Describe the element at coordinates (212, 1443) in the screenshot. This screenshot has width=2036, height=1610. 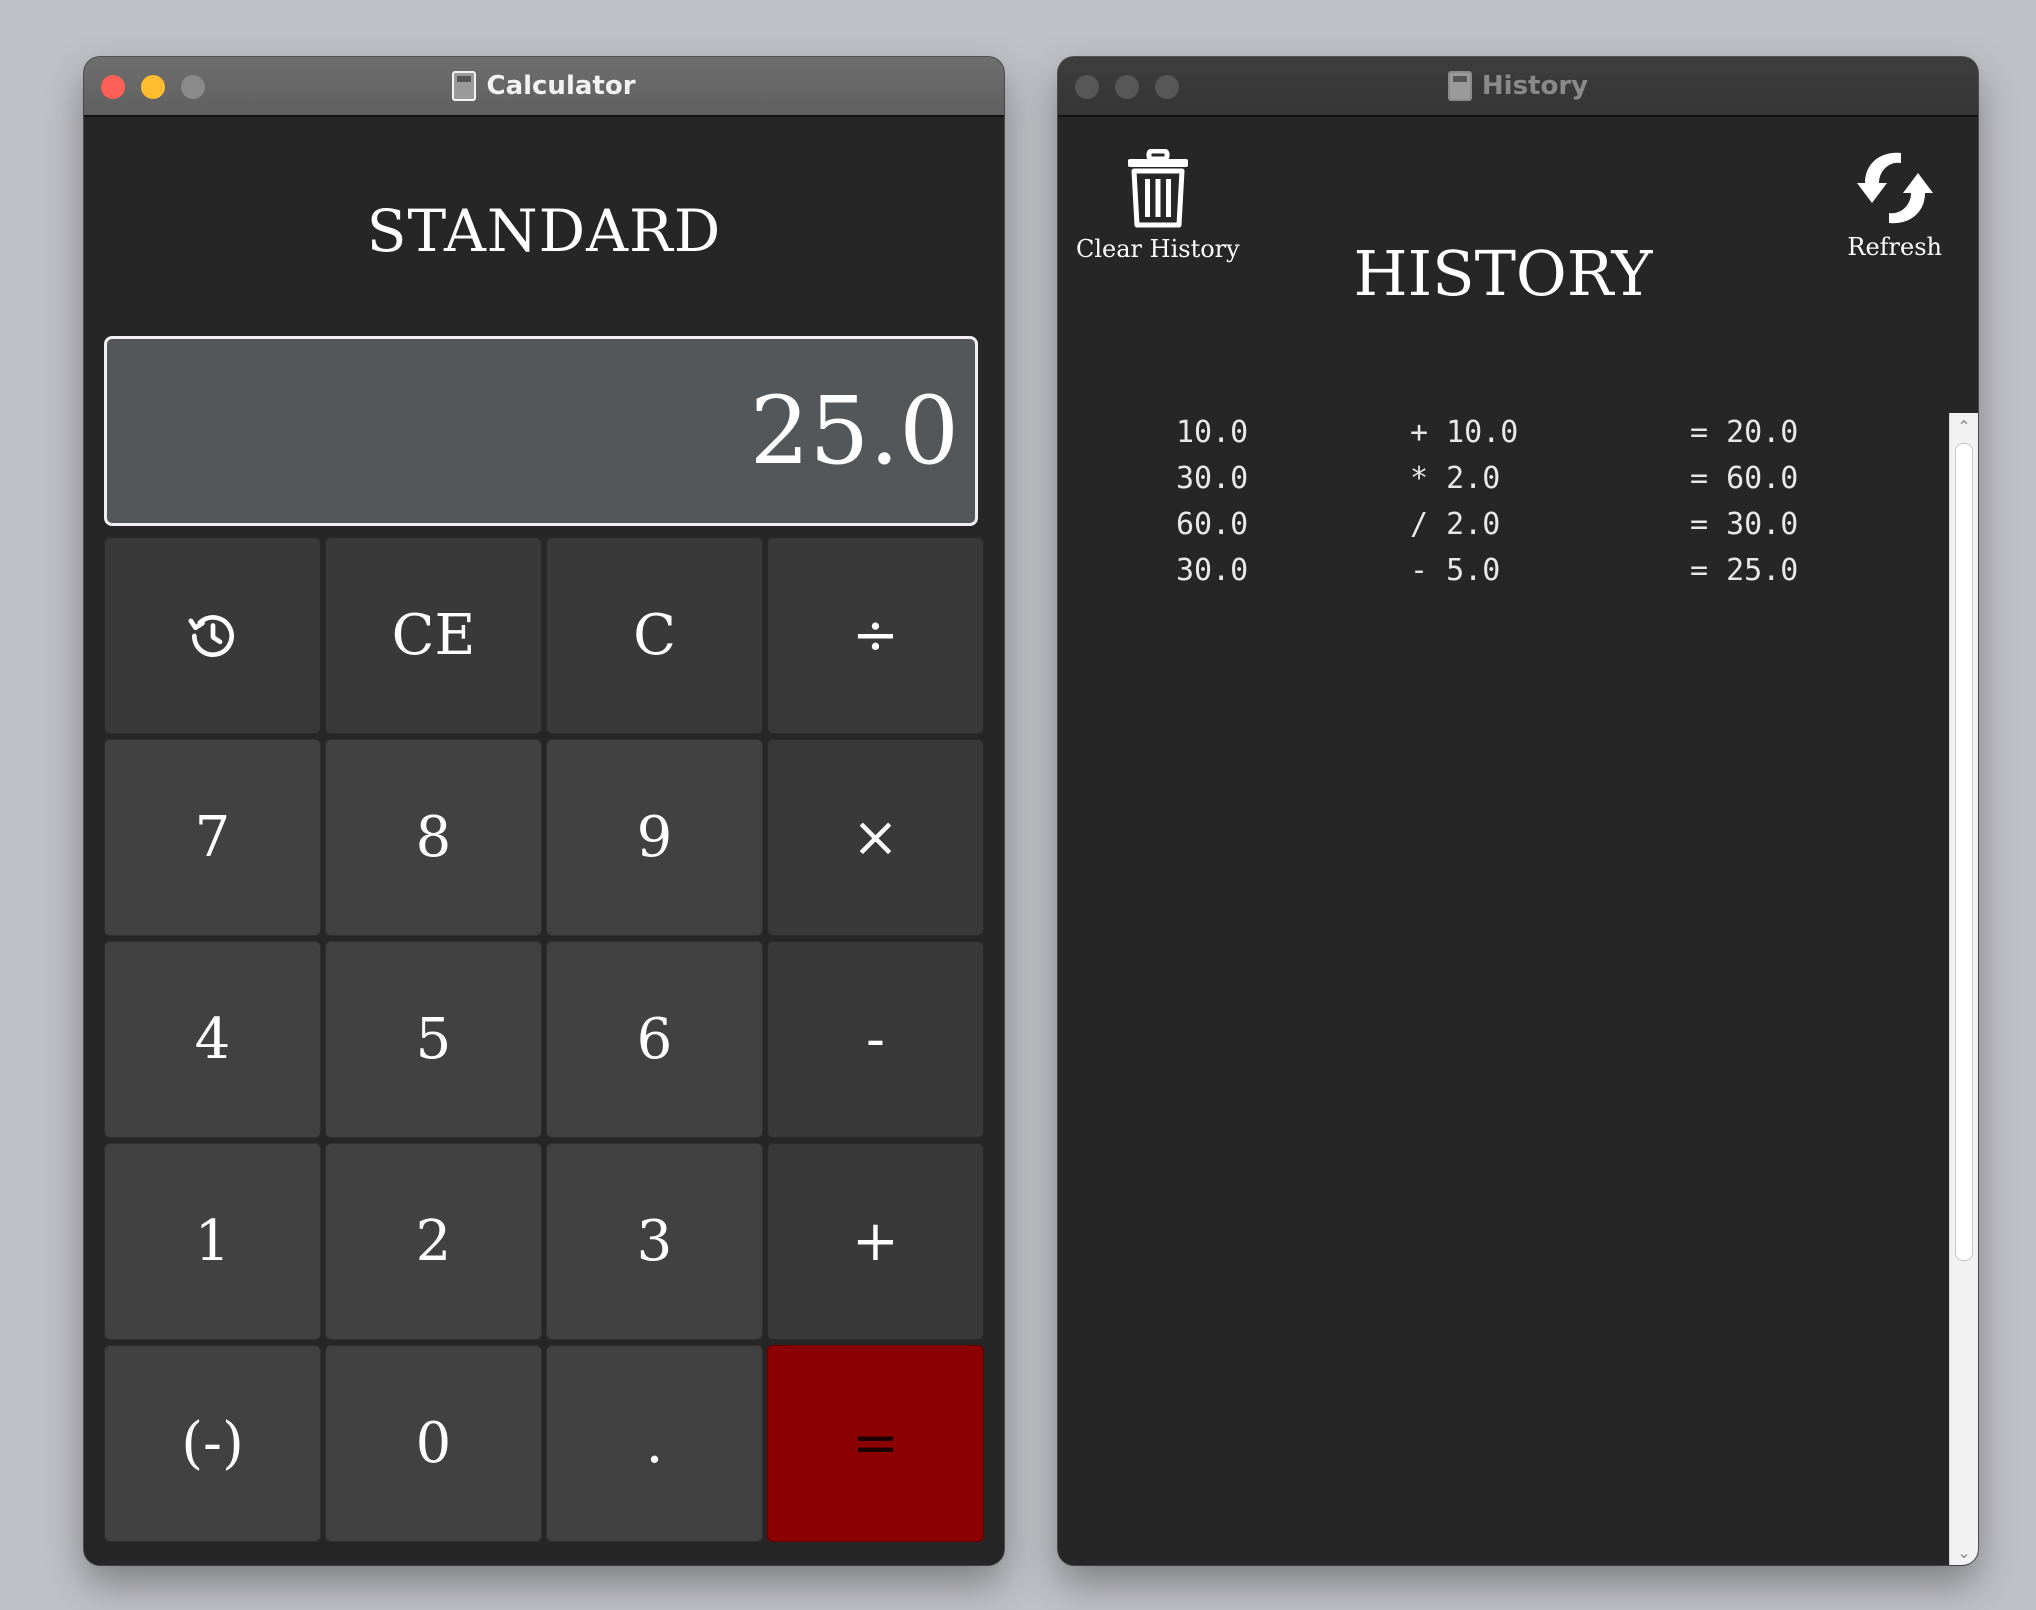
I see `negate-button: (-)` at that location.